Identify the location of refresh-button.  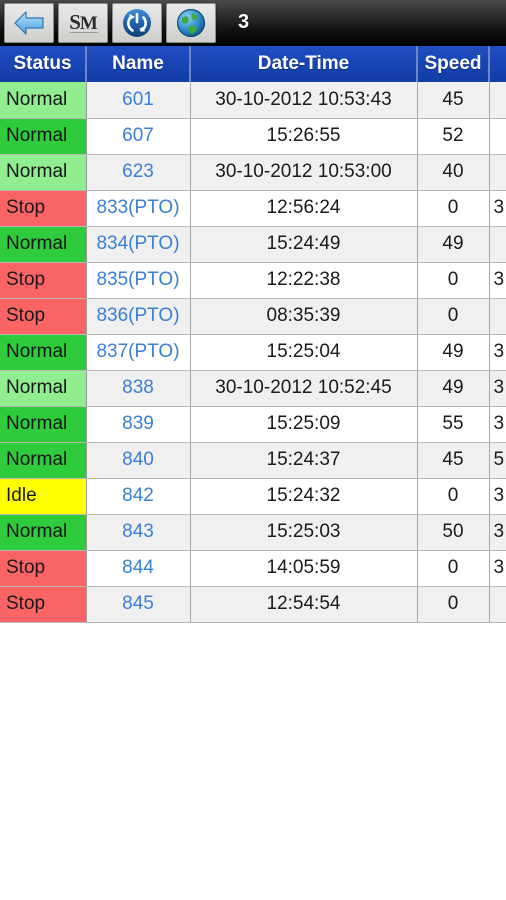
(137, 22).